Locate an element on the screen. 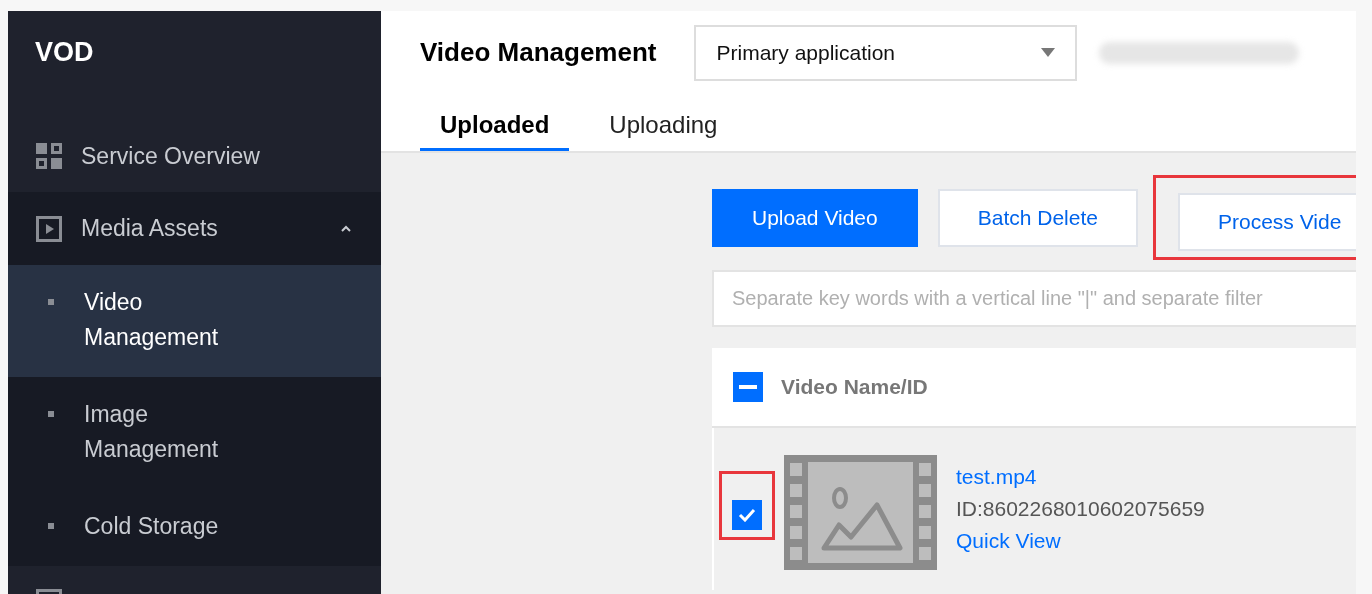 This screenshot has height=594, width=1372. sidebar-item: Service Overview is located at coordinates (194, 156).